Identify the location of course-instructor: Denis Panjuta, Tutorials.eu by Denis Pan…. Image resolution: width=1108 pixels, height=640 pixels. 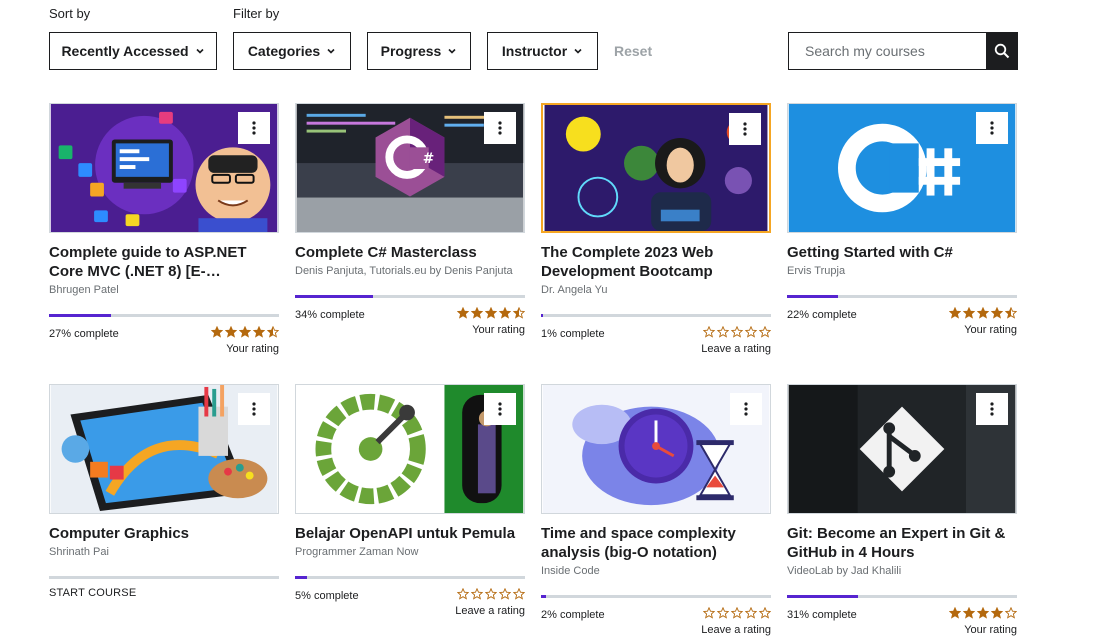
(404, 271).